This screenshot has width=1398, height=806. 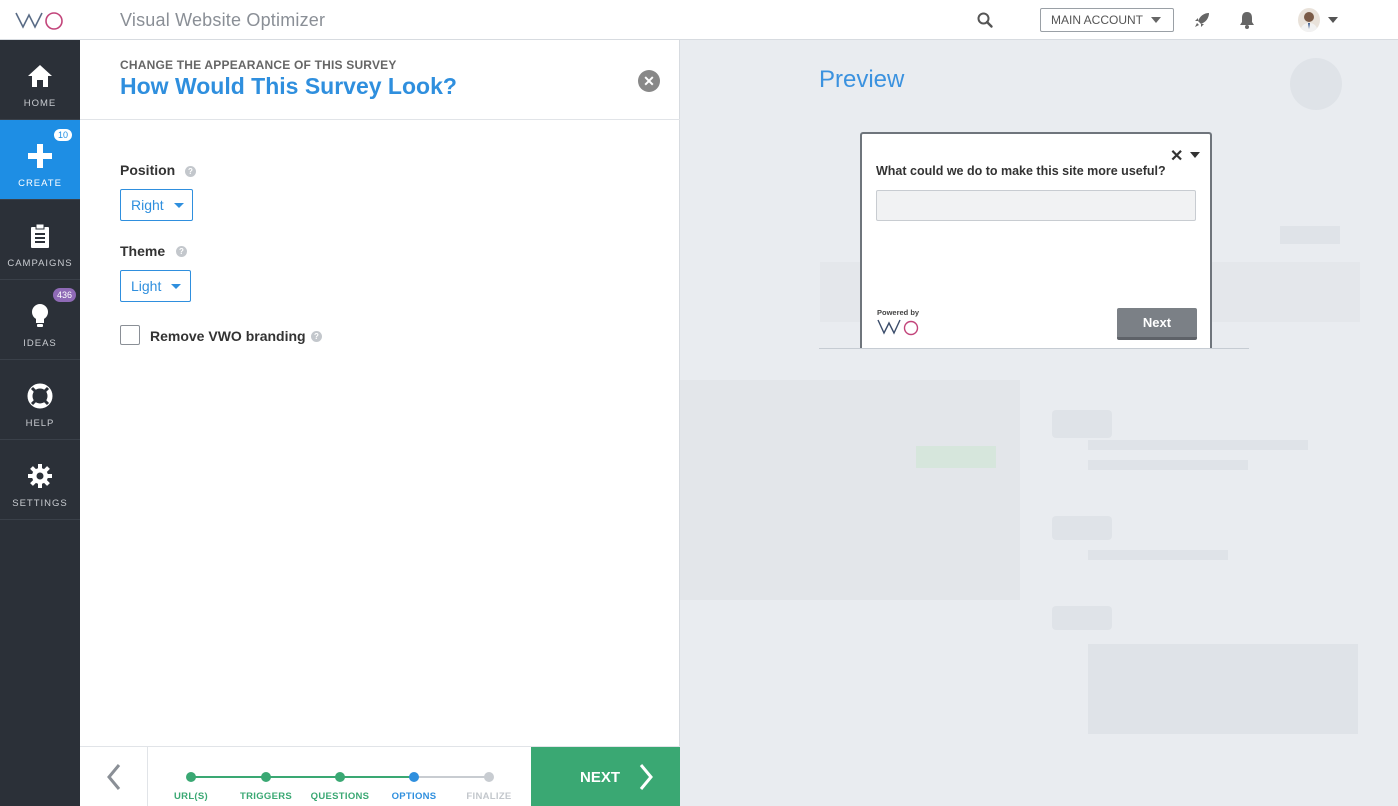 I want to click on step-label-urls: URL(S), so click(x=191, y=796).